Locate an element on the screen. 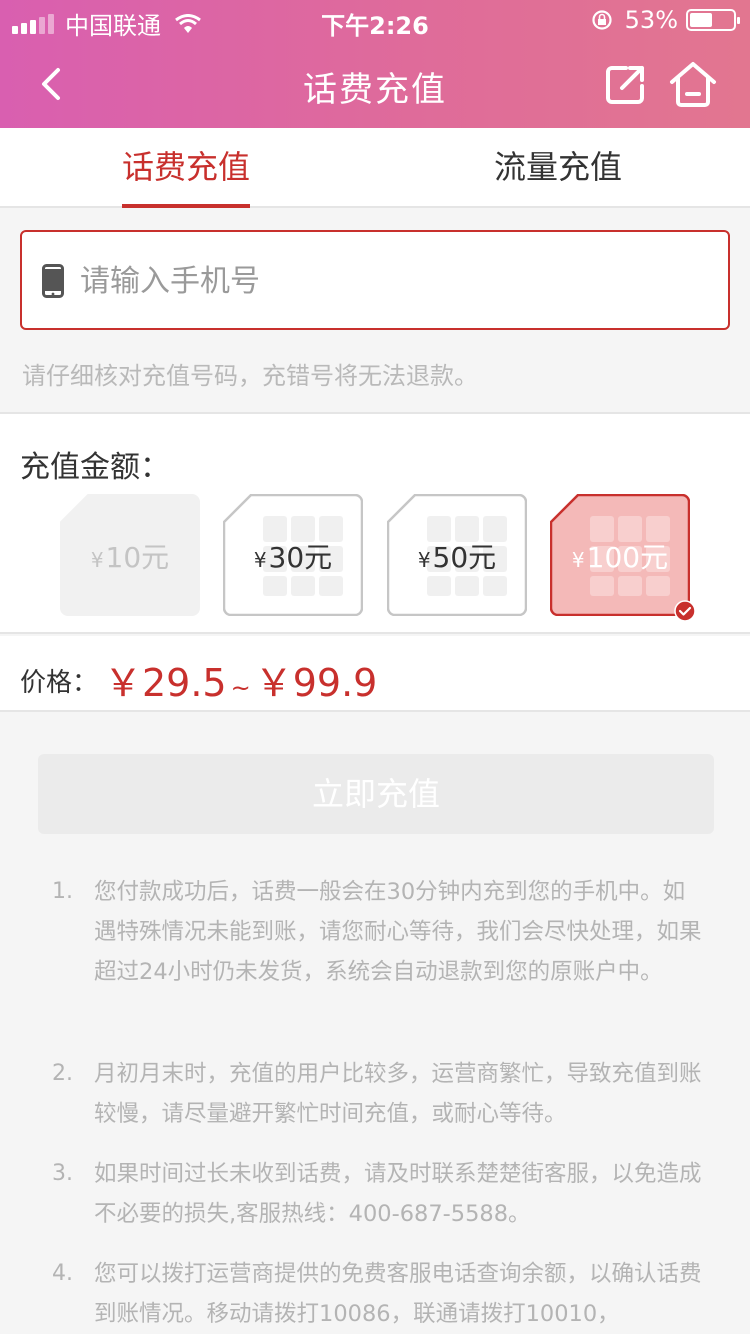 The width and height of the screenshot is (750, 1334). checkmark-icon is located at coordinates (685, 611).